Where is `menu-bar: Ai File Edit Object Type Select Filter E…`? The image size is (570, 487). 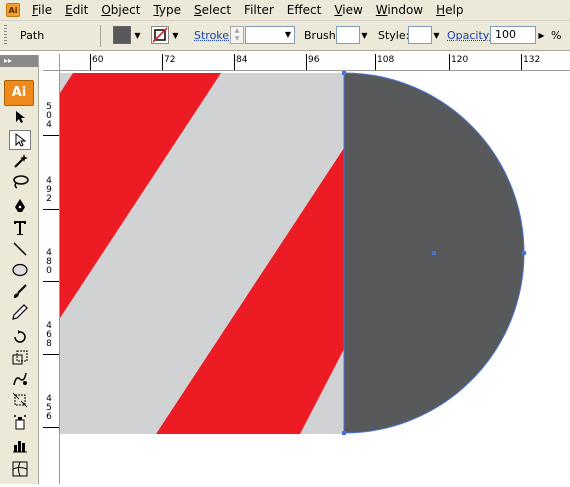
menu-bar: Ai File Edit Object Type Select Filter E… is located at coordinates (285, 10).